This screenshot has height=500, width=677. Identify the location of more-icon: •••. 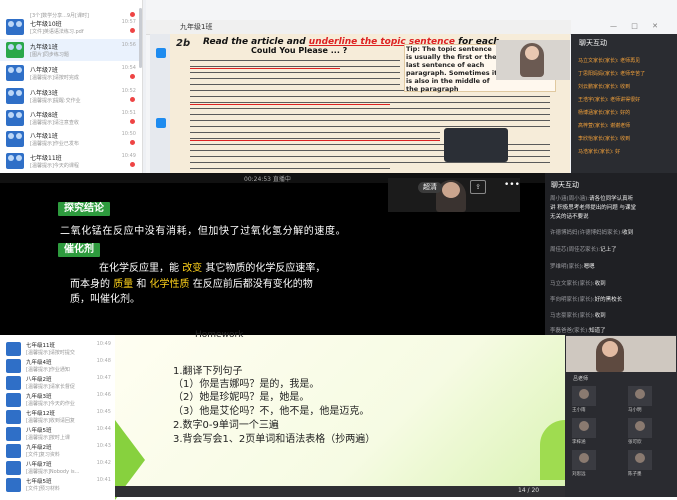
(512, 185).